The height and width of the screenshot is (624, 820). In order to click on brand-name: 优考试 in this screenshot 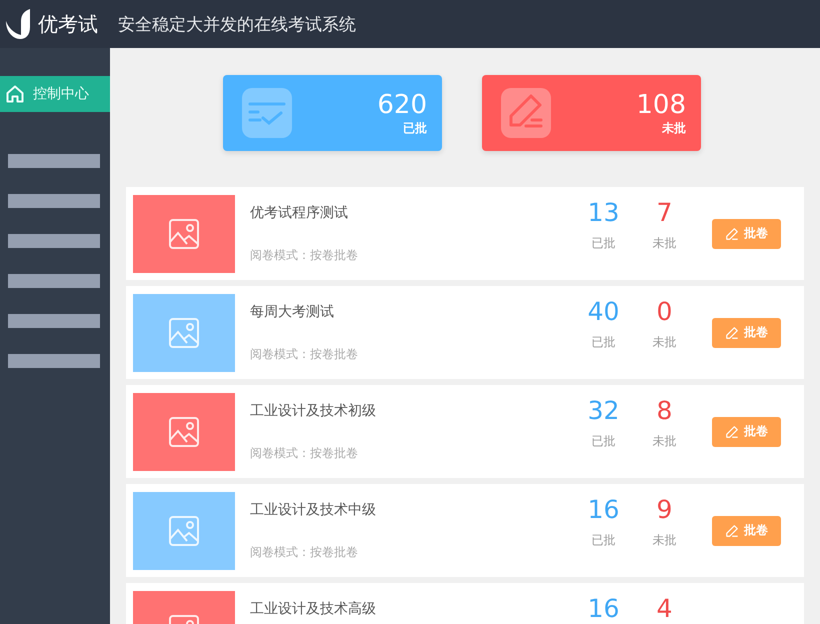, I will do `click(68, 24)`.